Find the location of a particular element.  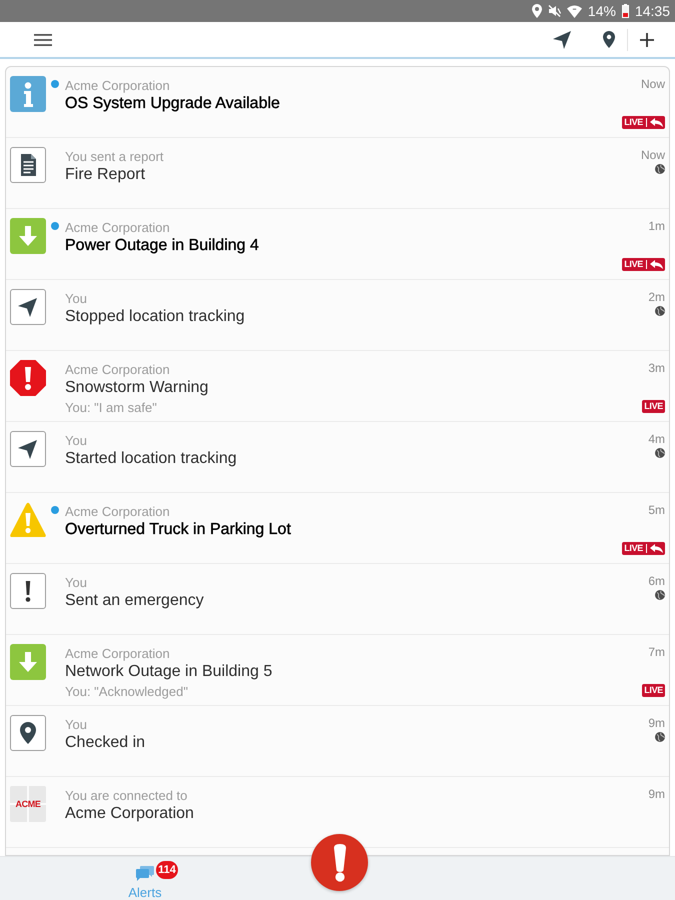

alert-row: You Sent an emergency 6m is located at coordinates (337, 599).